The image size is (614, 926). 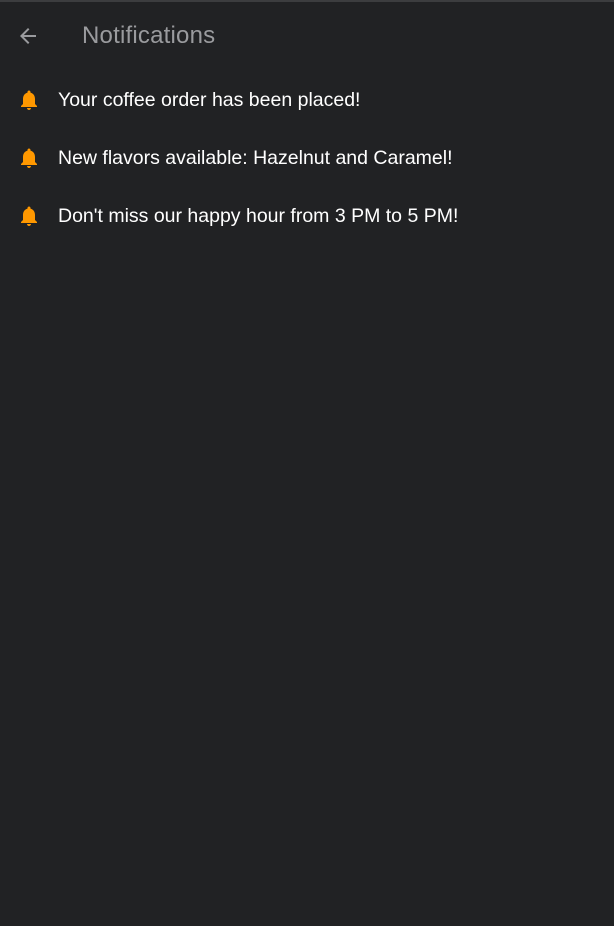 I want to click on app-bar: Notifications, so click(x=307, y=35).